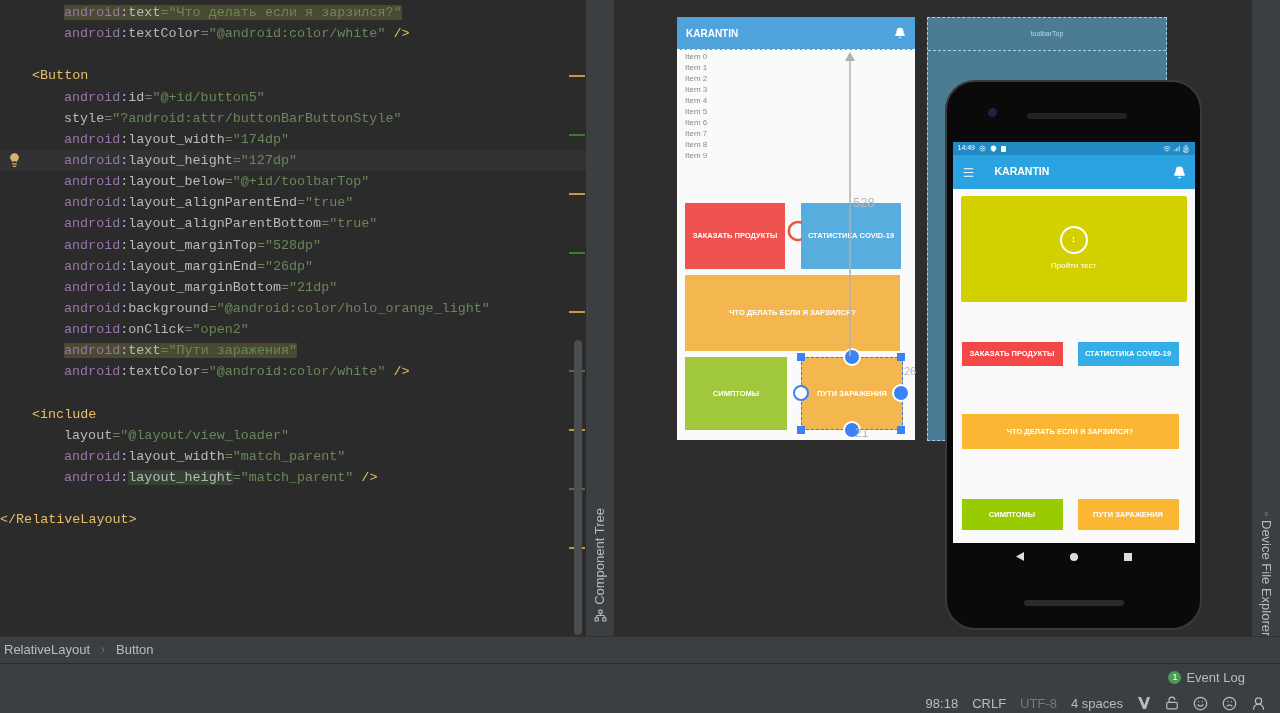 Image resolution: width=1280 pixels, height=713 pixels. I want to click on sad-face-icon, so click(1229, 703).